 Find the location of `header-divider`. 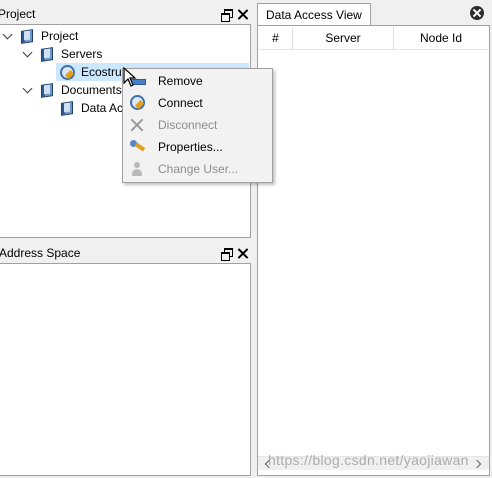

header-divider is located at coordinates (373, 49).